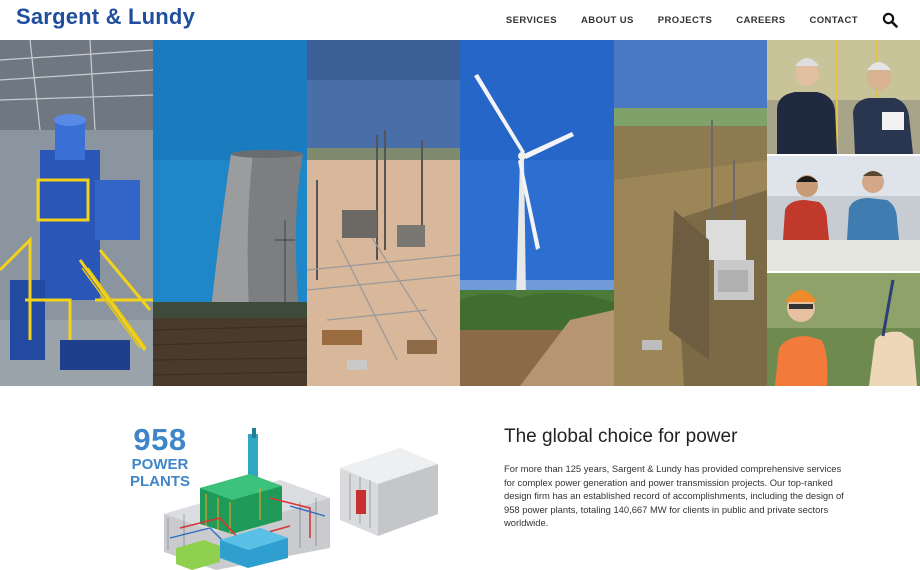 This screenshot has width=920, height=570. What do you see at coordinates (301, 499) in the screenshot?
I see `power-plant-illustration` at bounding box center [301, 499].